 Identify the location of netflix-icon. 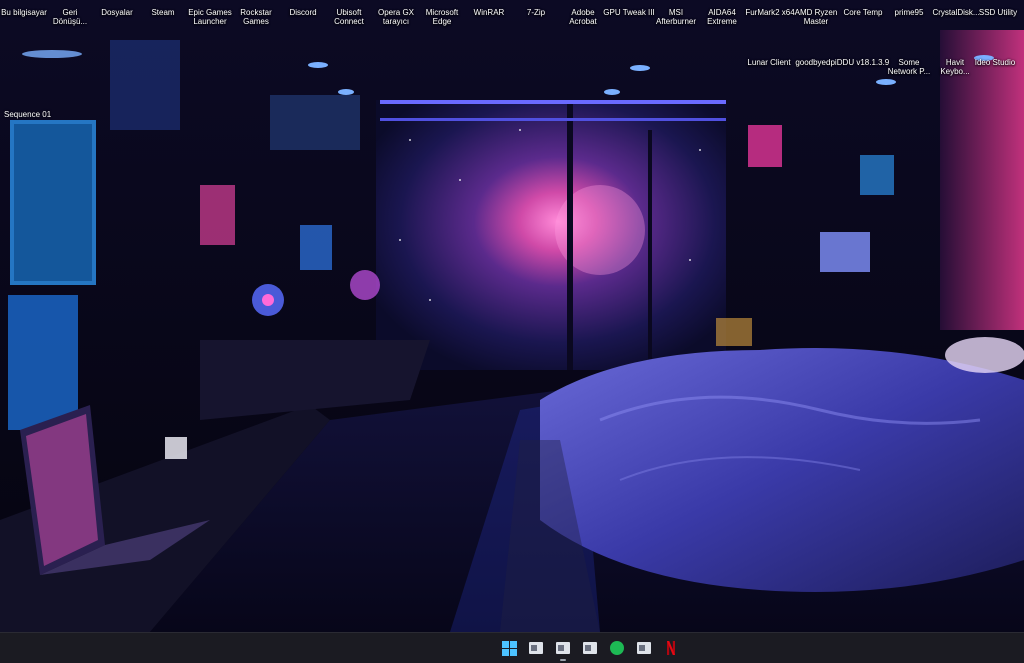
(671, 648).